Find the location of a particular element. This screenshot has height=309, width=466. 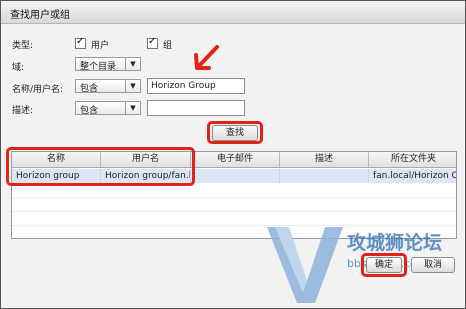

name-operator-value: 包含 is located at coordinates (89, 89).